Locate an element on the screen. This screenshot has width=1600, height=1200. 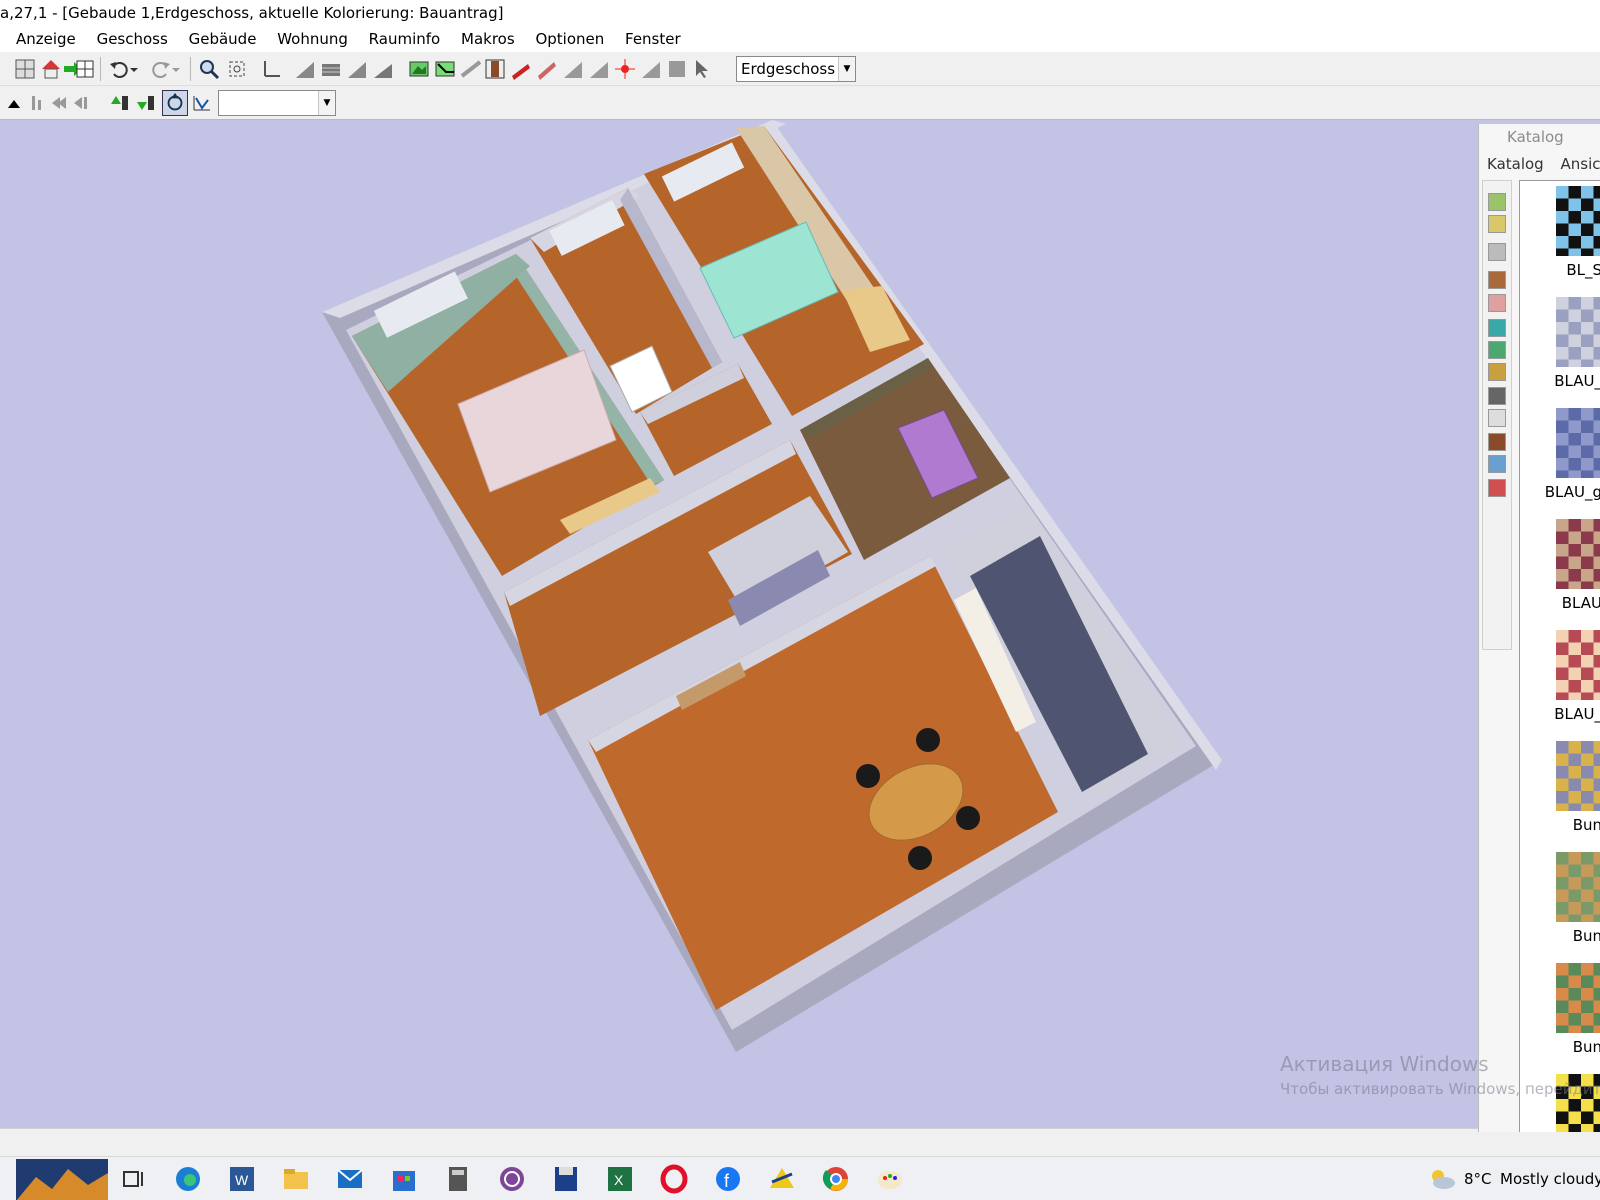
menu-geschoss: Geschoss is located at coordinates (132, 39).